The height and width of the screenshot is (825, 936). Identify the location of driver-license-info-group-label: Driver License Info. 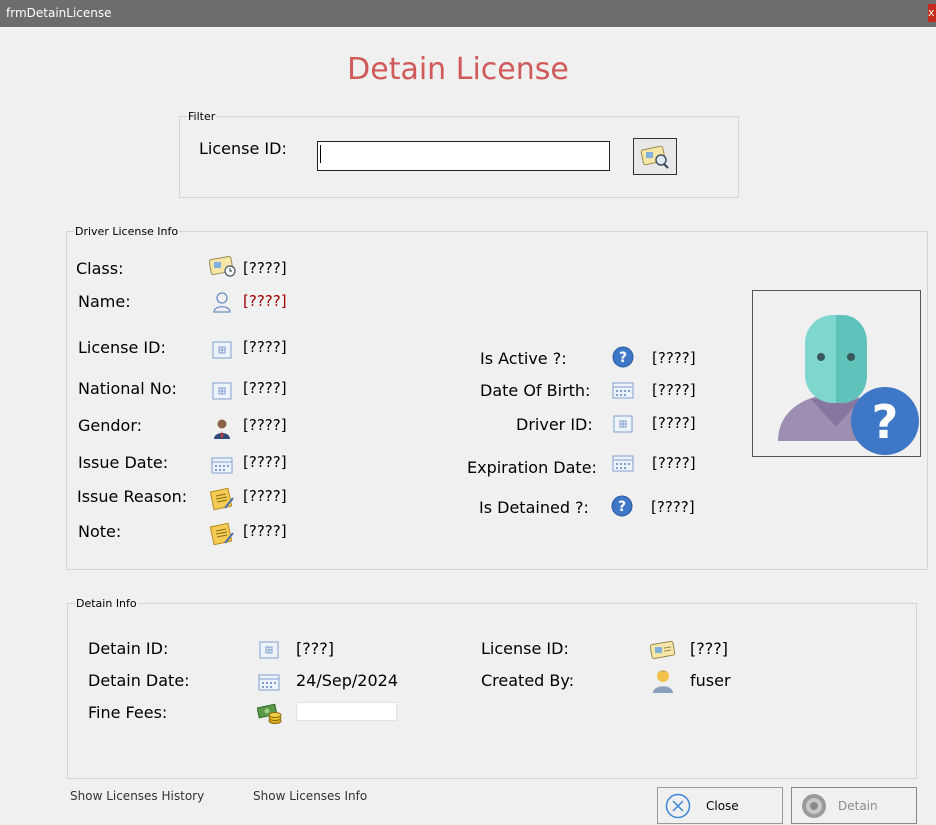
(127, 231).